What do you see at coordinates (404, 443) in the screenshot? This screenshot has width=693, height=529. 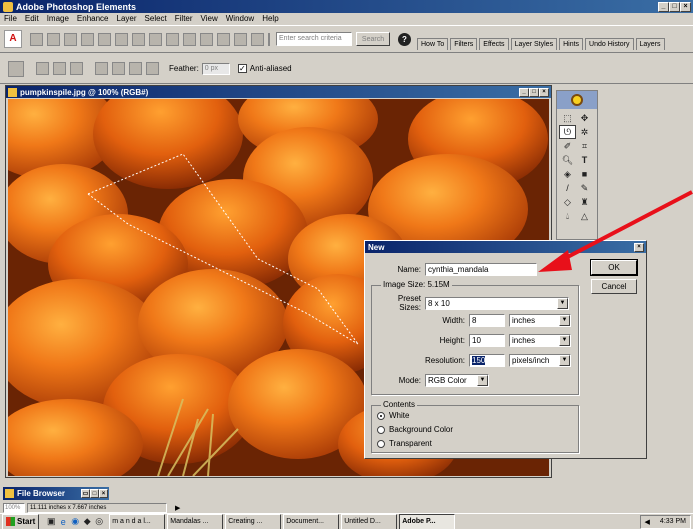 I see `contents-option-transparent: Transparent` at bounding box center [404, 443].